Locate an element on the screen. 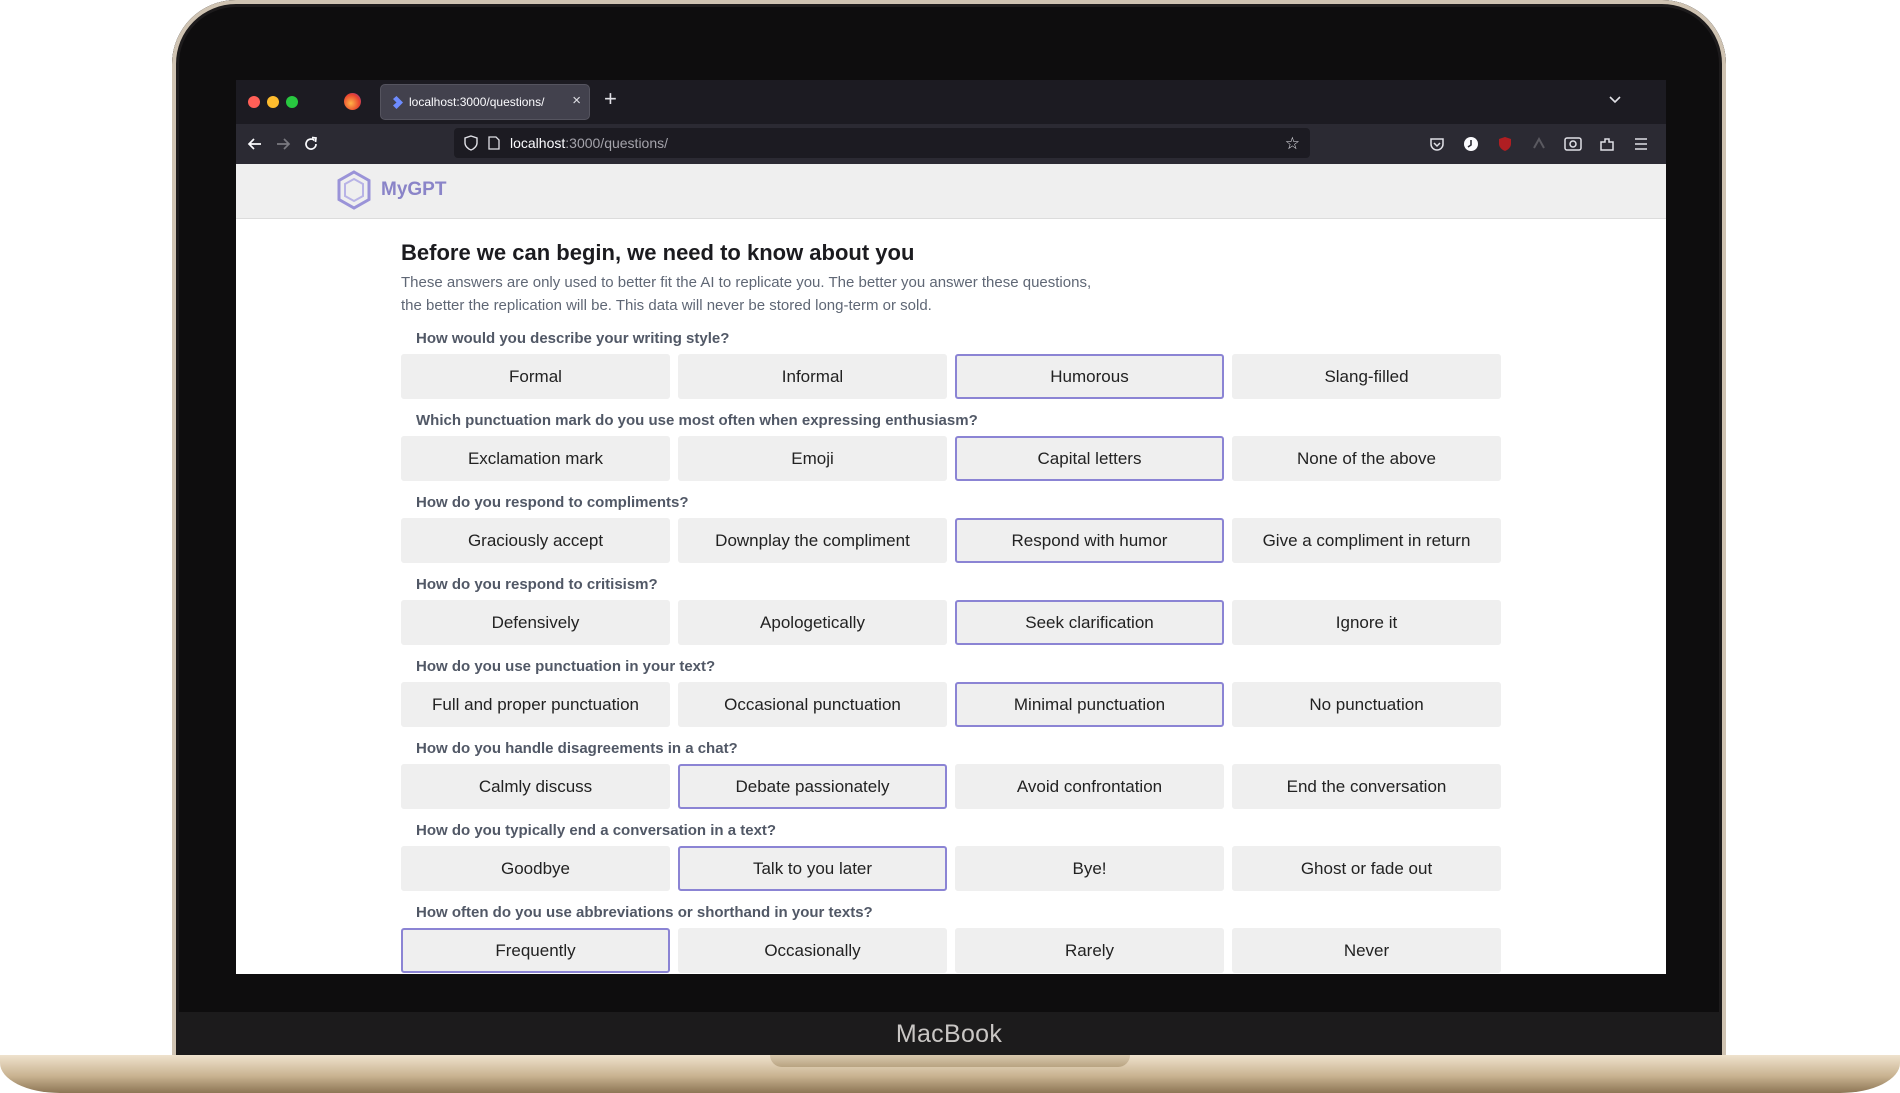 This screenshot has height=1093, width=1900. answer-option-button: Emoji is located at coordinates (812, 458).